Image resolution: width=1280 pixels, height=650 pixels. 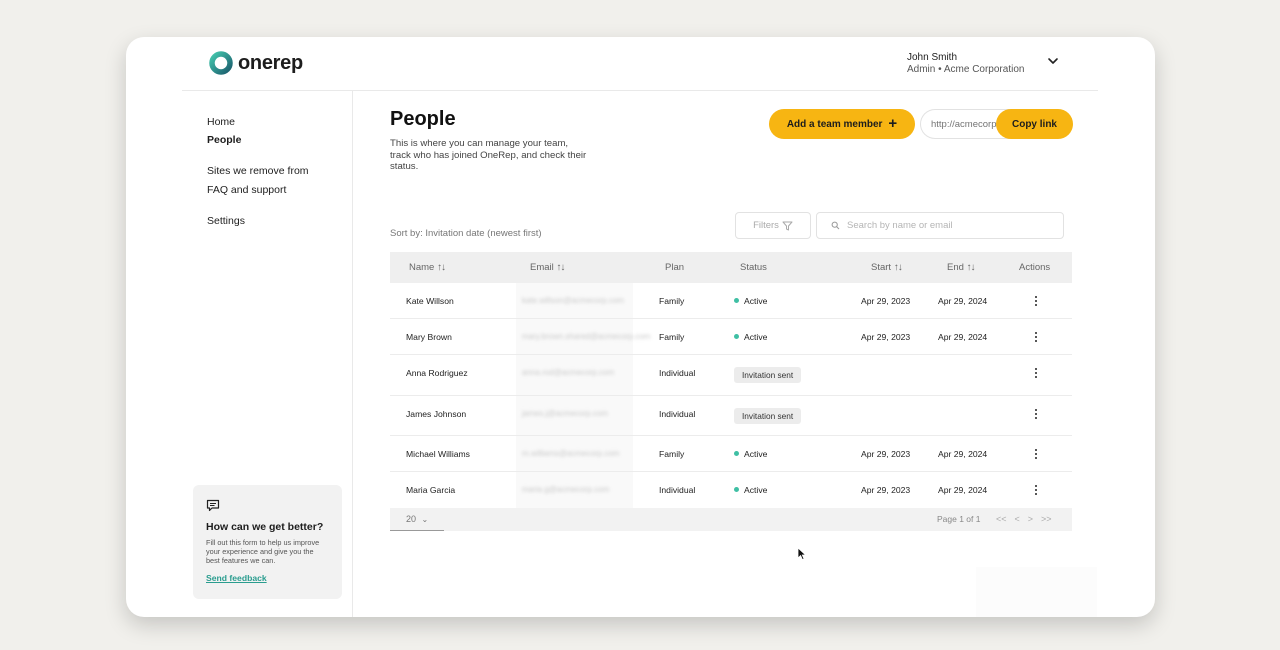 What do you see at coordinates (258, 171) in the screenshot?
I see `sidebar-item-sites: Sites we remove from` at bounding box center [258, 171].